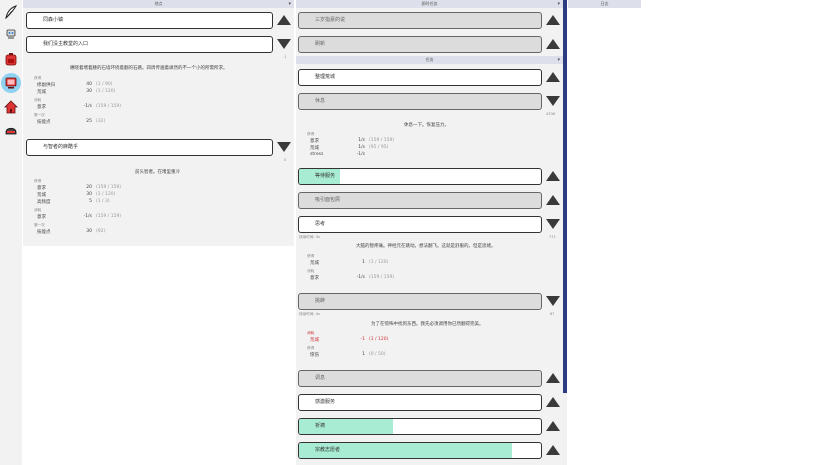  What do you see at coordinates (552, 237) in the screenshot?
I see `task-count: 771` at bounding box center [552, 237].